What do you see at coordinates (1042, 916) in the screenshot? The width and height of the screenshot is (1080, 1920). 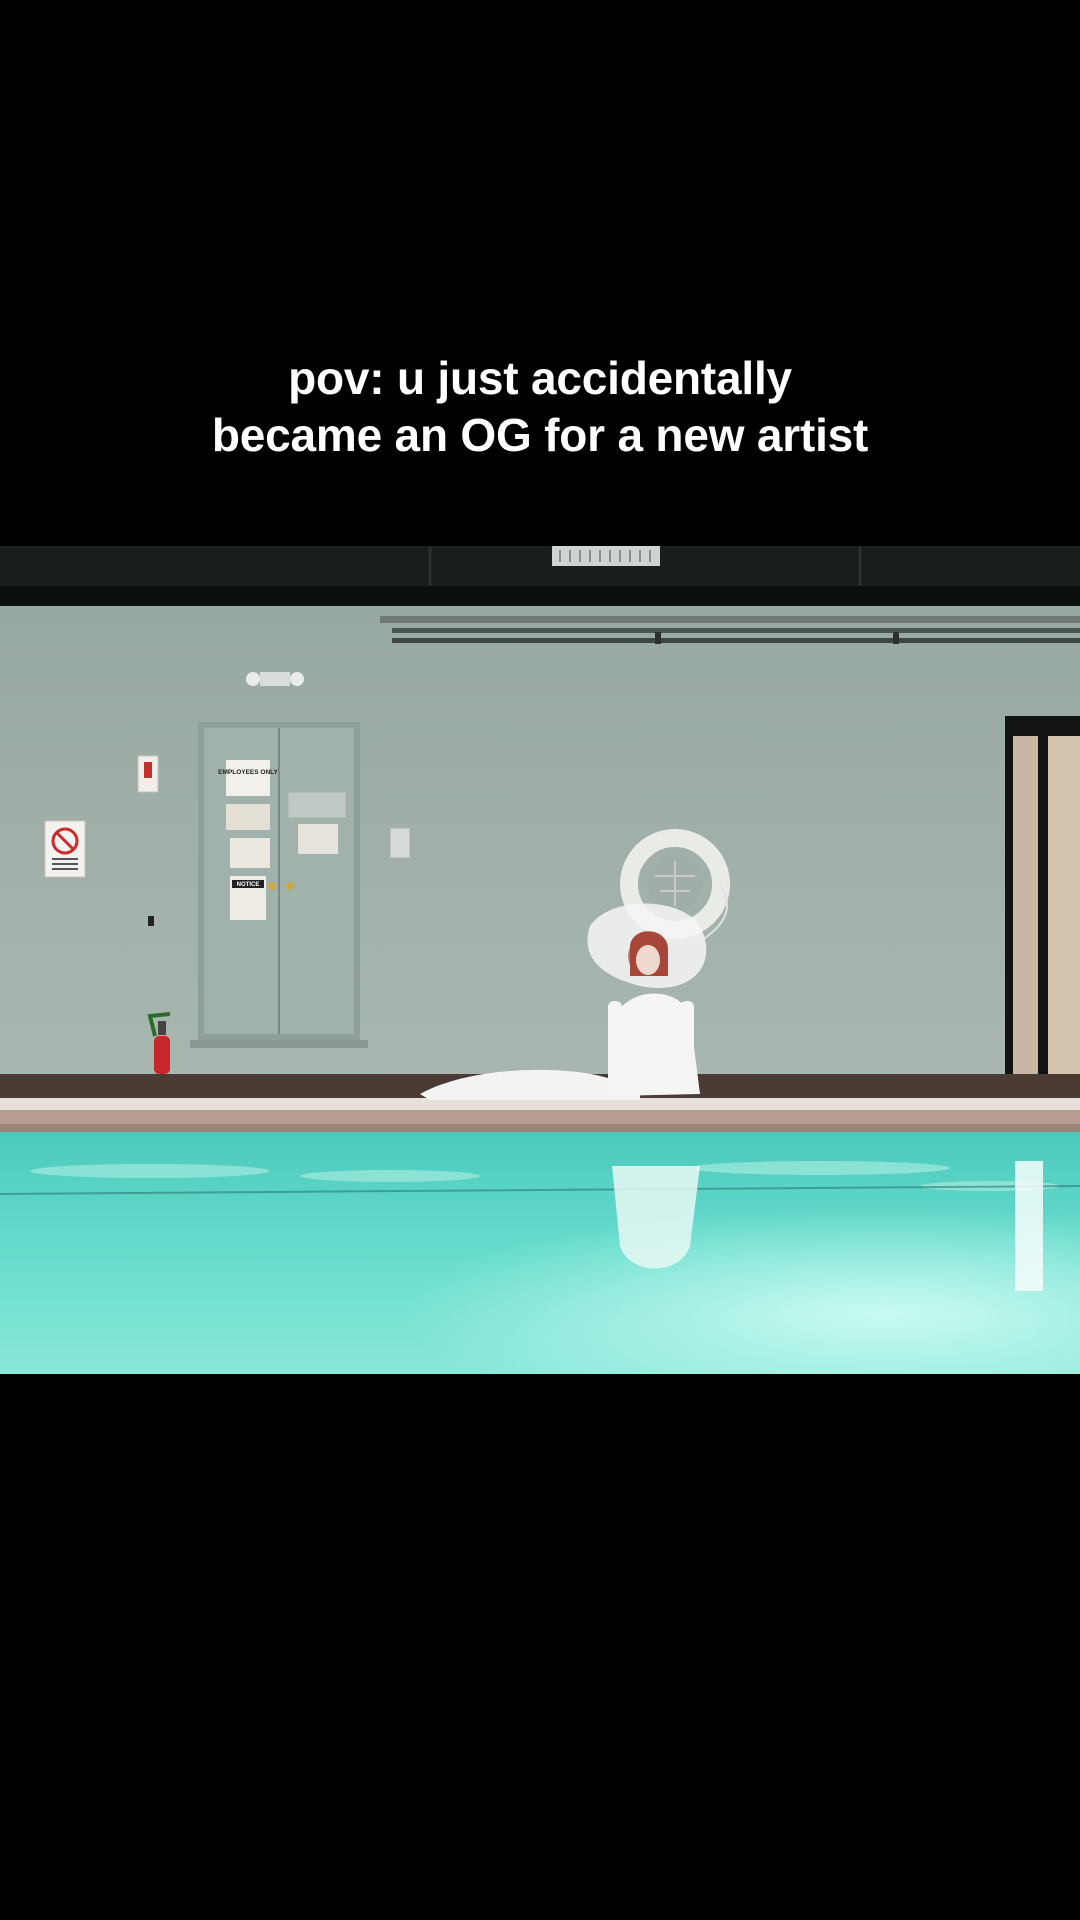 I see `glass-door` at bounding box center [1042, 916].